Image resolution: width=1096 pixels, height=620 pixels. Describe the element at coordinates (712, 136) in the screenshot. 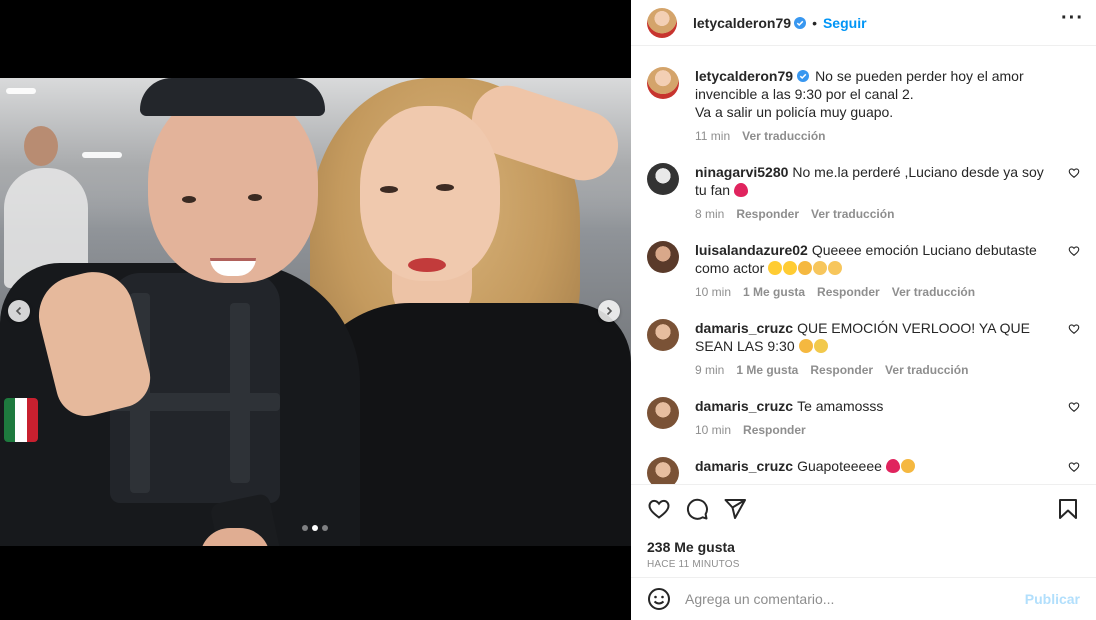

I see `caption-time: 11 min` at that location.